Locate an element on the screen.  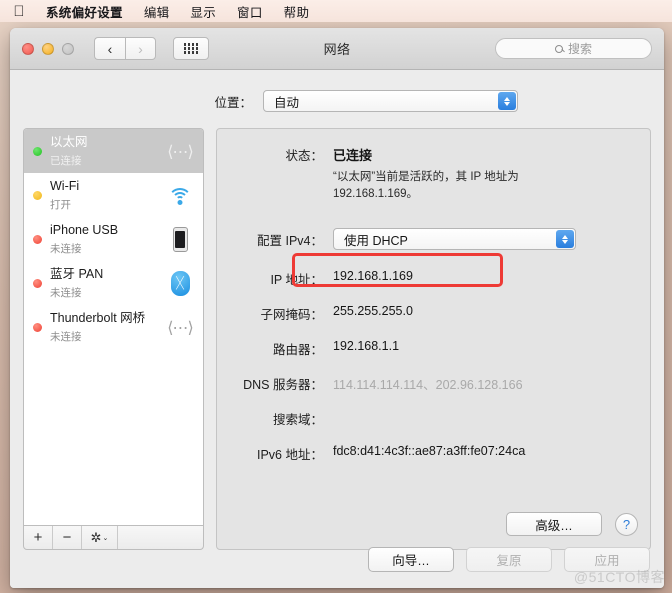
remove-service-button: − is located at coordinates (67, 537).